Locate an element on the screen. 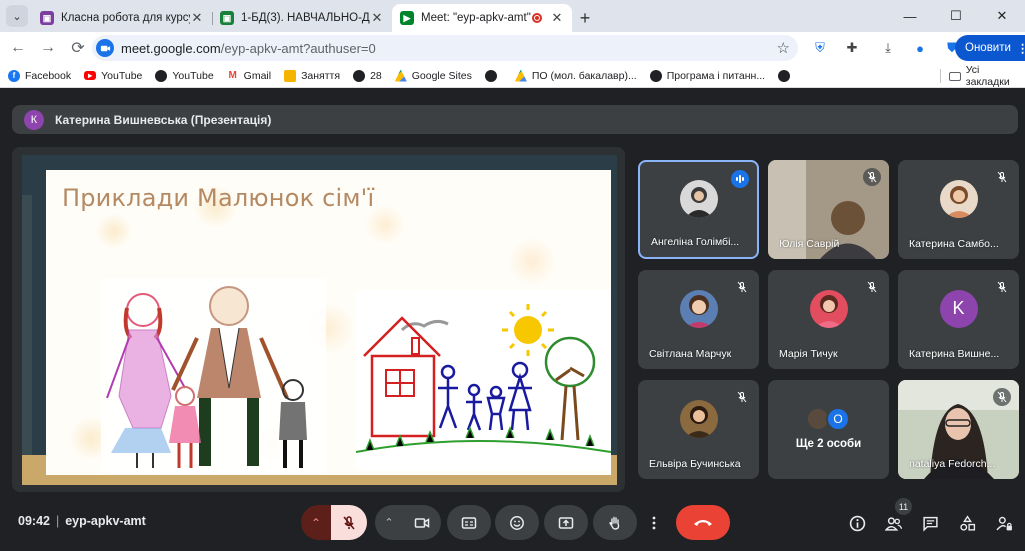 Image resolution: width=1025 pixels, height=551 pixels. people-count-badge: 11 is located at coordinates (903, 506).